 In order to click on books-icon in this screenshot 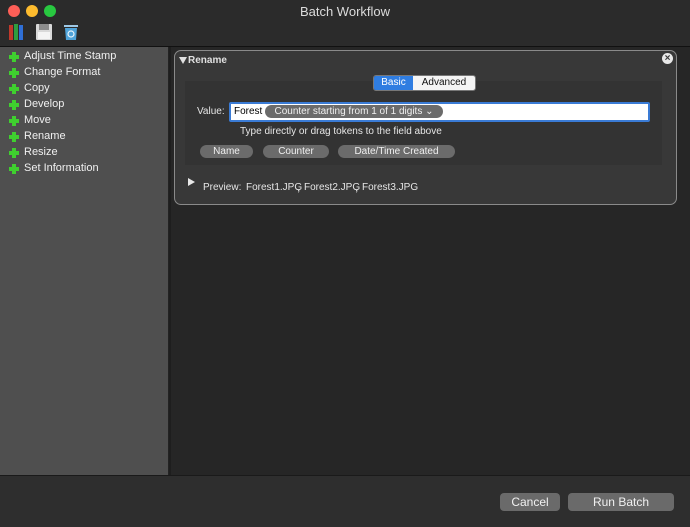, I will do `click(17, 32)`.